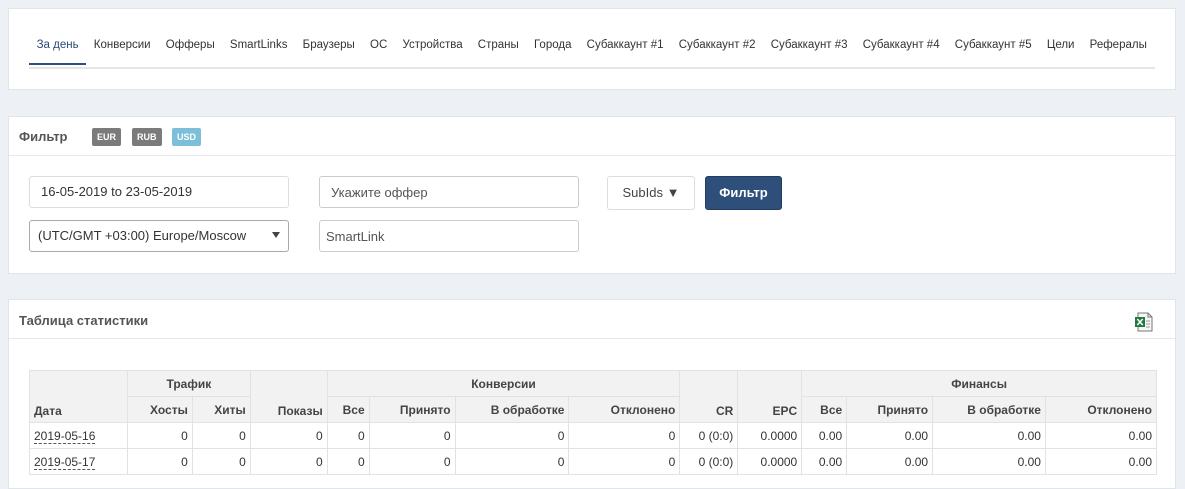 The height and width of the screenshot is (489, 1185). What do you see at coordinates (979, 383) in the screenshot?
I see `group-finance: Финансы` at bounding box center [979, 383].